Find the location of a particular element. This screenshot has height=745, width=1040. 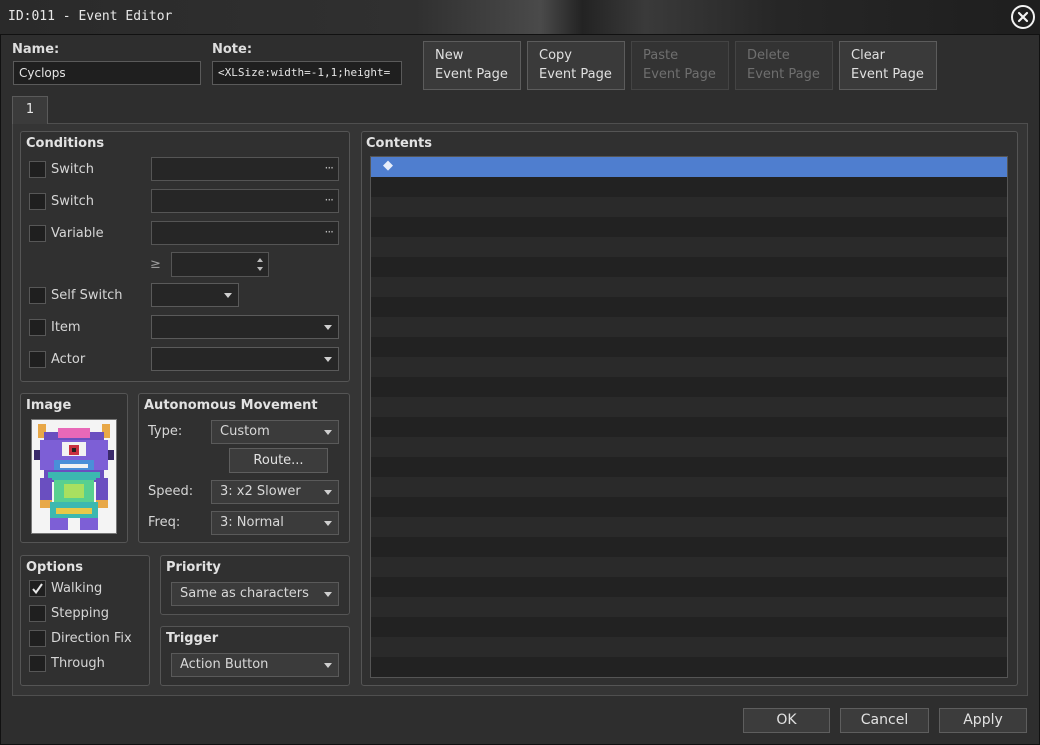

movement-speed-value: 3: x2 Slower is located at coordinates (260, 491).